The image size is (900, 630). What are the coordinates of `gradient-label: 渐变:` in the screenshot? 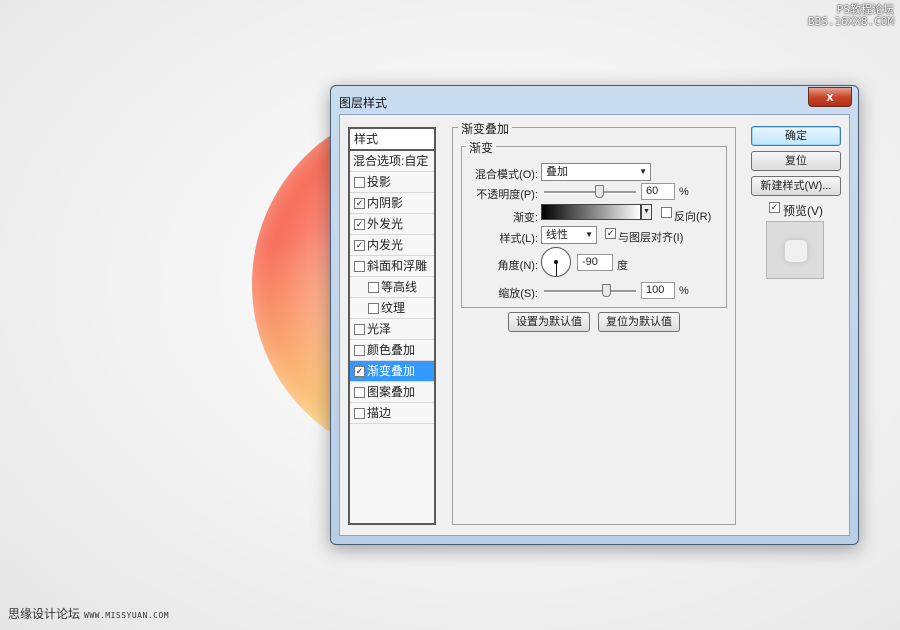 It's located at (525, 218).